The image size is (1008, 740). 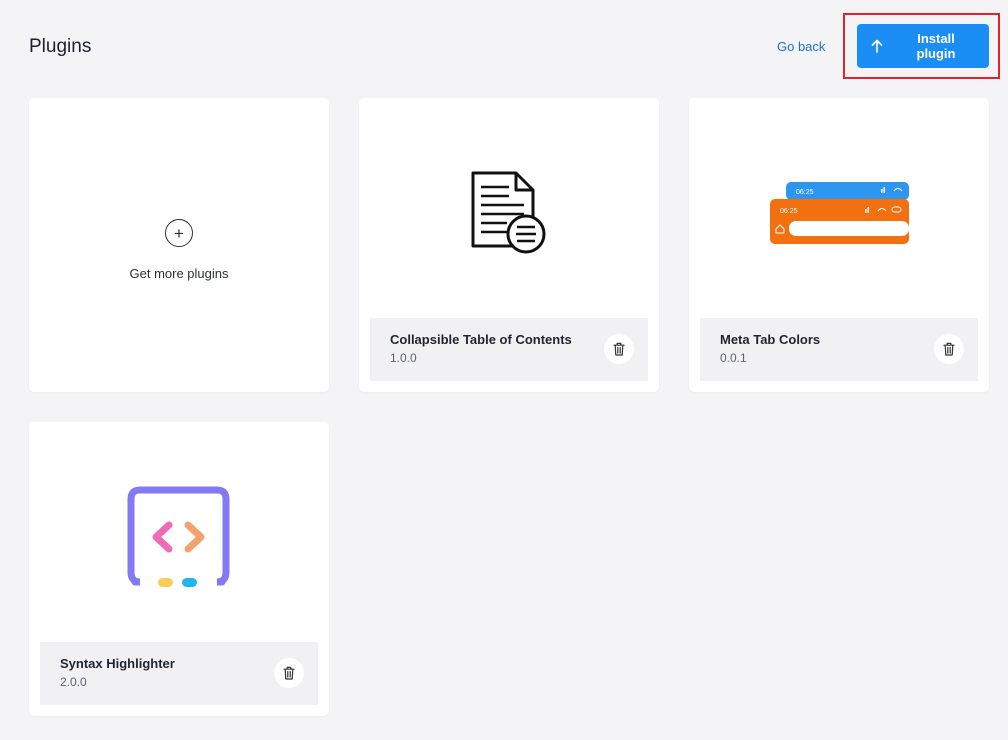 What do you see at coordinates (805, 192) in the screenshot?
I see `preview-time-blue: 06:25` at bounding box center [805, 192].